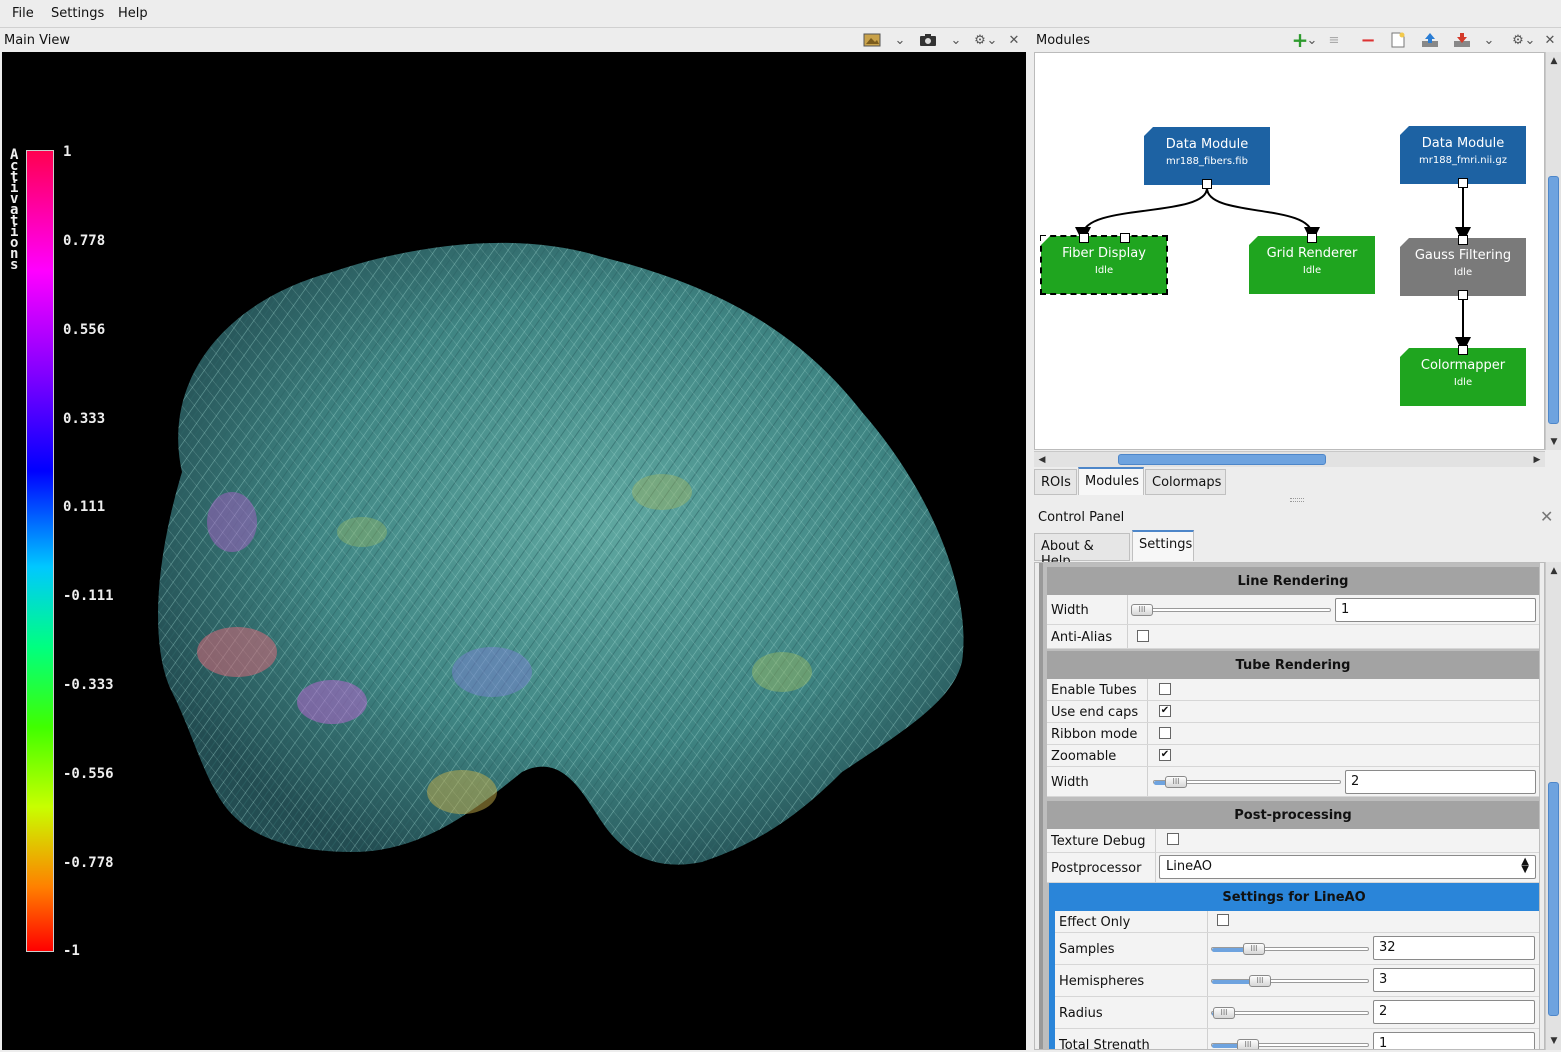 Image resolution: width=1561 pixels, height=1052 pixels. I want to click on main-view-titlebar: Main View ⌄ ⌄ ⚙ ⌄ ✕, so click(515, 40).